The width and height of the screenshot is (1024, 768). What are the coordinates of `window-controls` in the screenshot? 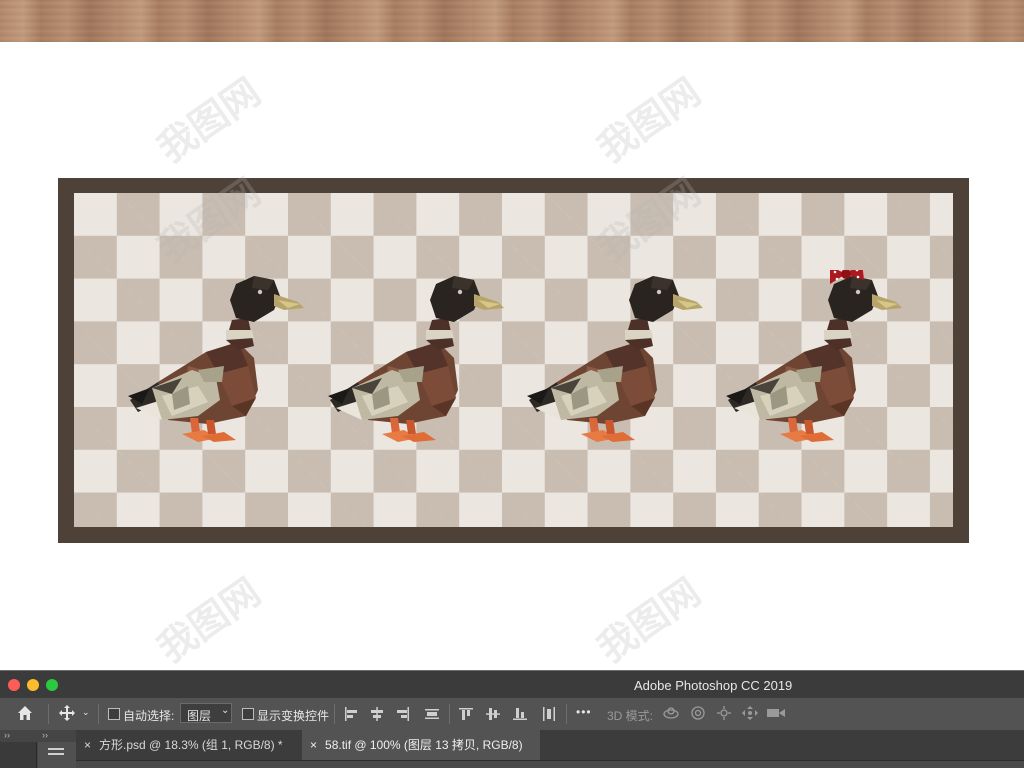 It's located at (33, 685).